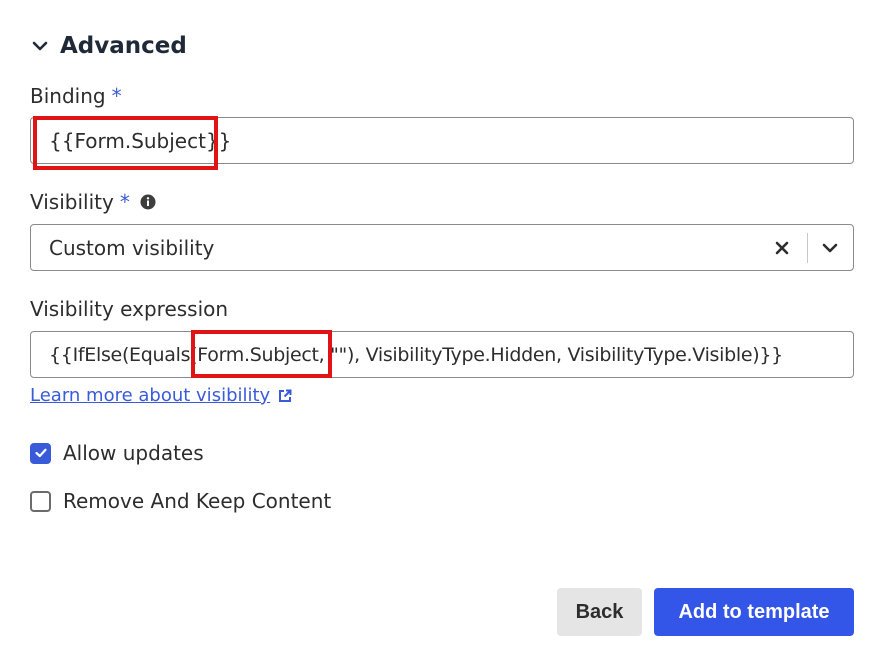 The width and height of the screenshot is (870, 653). I want to click on remove-keep-content-label: Remove And Keep Content, so click(197, 501).